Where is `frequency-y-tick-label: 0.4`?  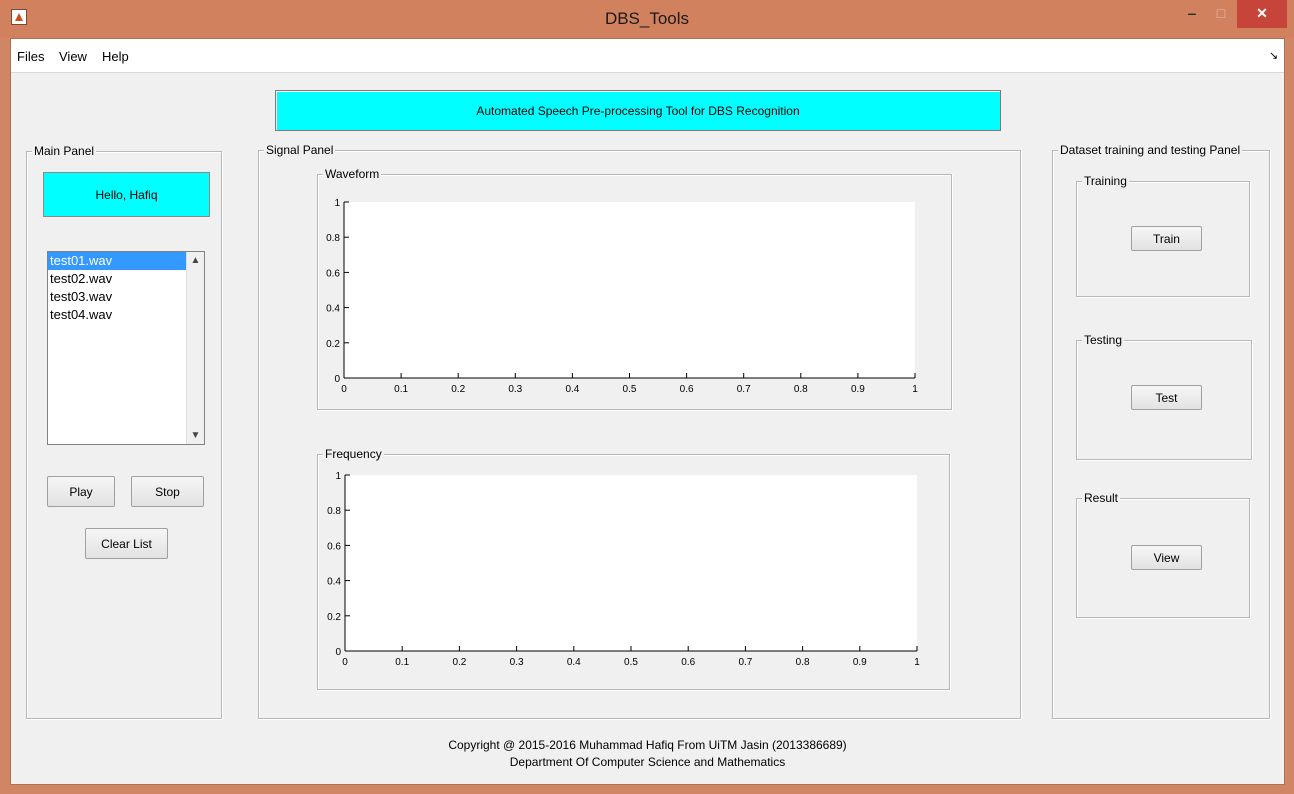
frequency-y-tick-label: 0.4 is located at coordinates (334, 582).